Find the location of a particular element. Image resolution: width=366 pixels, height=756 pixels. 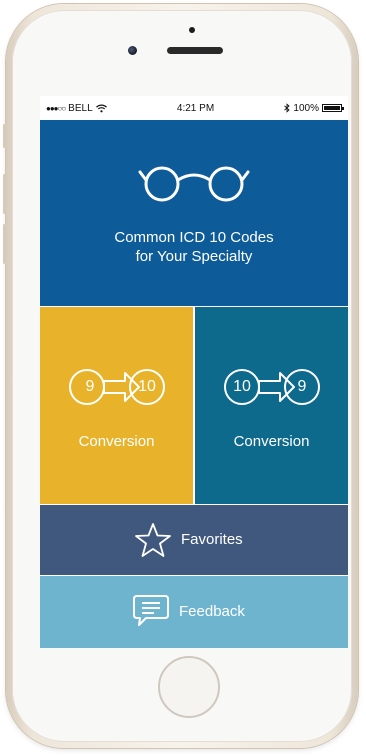

battery-icon is located at coordinates (333, 108).